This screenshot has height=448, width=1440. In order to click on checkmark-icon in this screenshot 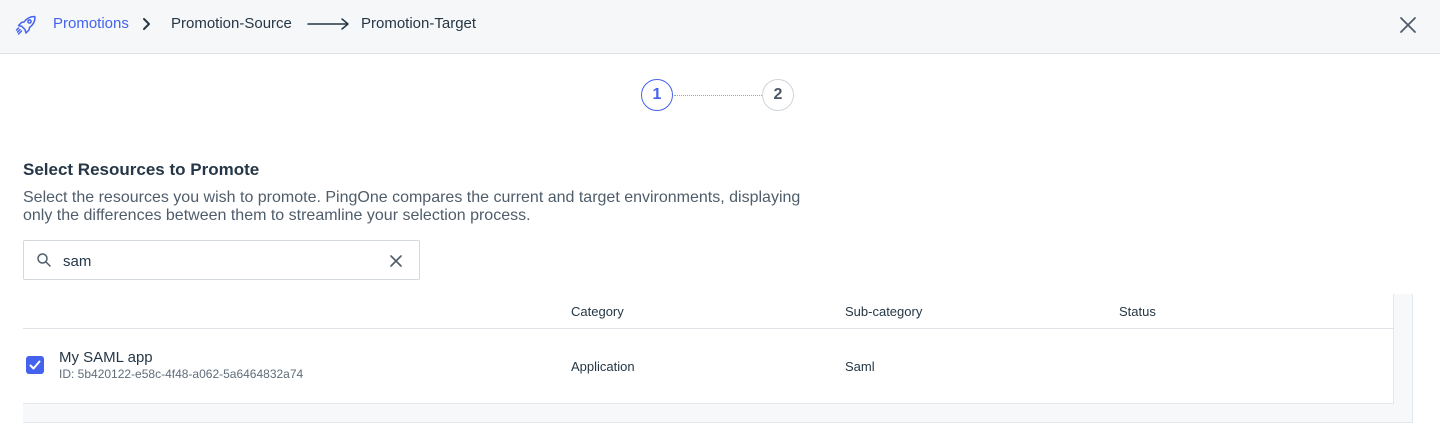, I will do `click(35, 365)`.